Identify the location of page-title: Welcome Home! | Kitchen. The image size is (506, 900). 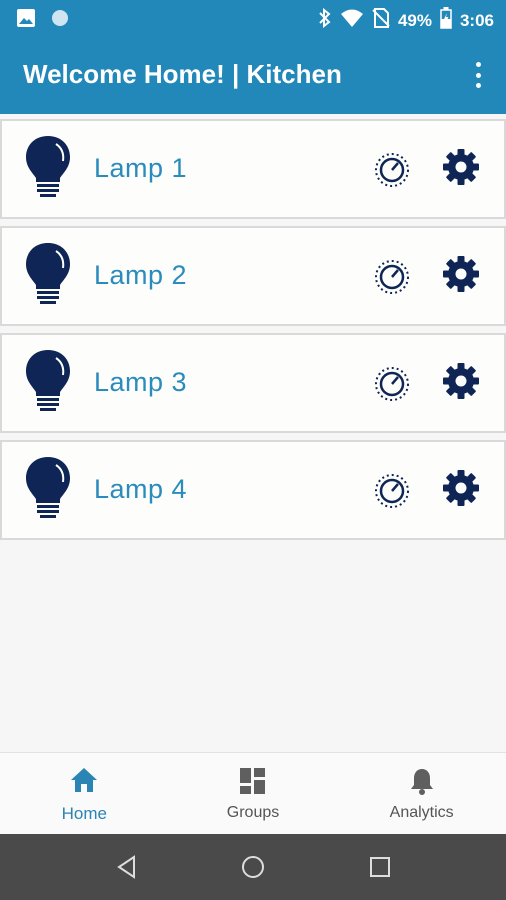
(182, 74).